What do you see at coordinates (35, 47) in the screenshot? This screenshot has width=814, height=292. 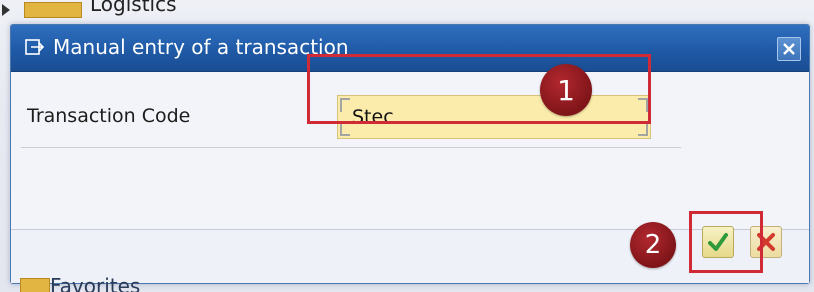 I see `keyboard-entry-icon` at bounding box center [35, 47].